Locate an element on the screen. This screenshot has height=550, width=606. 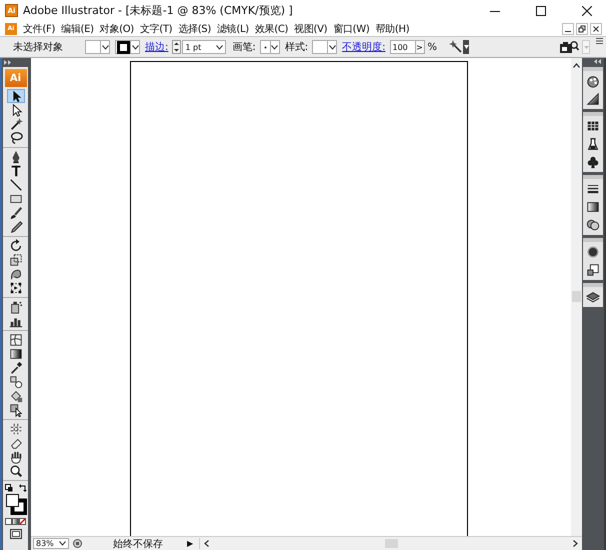
menu-item: 对象(O) is located at coordinates (118, 29).